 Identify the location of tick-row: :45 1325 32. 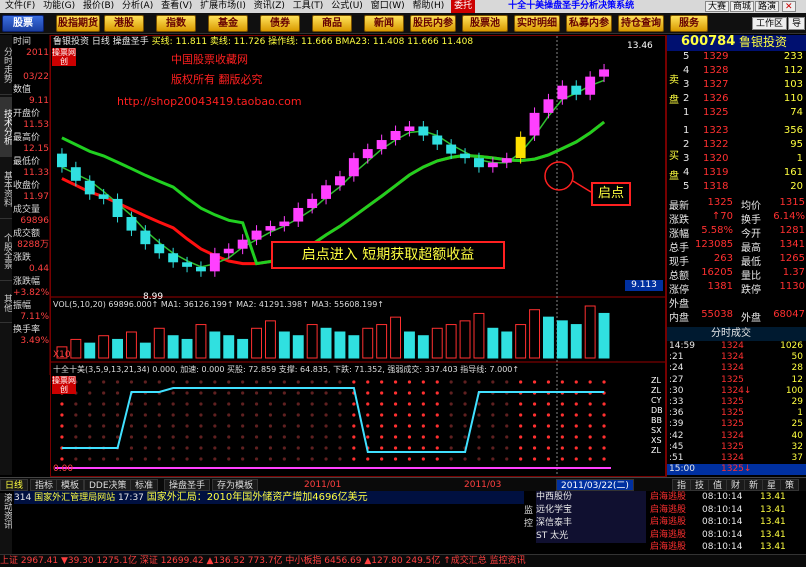
(736, 447).